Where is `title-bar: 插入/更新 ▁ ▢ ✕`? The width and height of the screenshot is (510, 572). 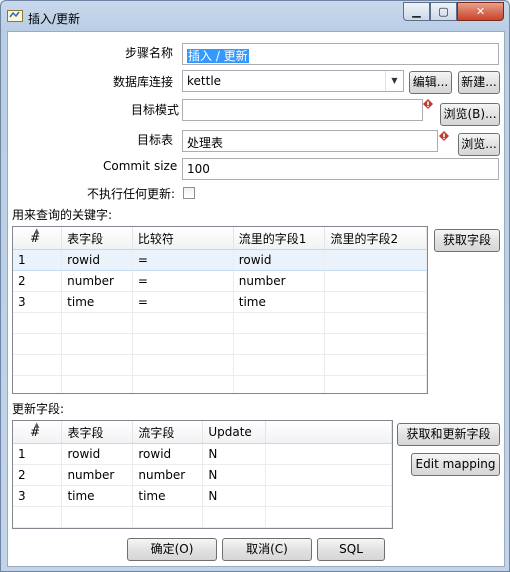 title-bar: 插入/更新 ▁ ▢ ✕ is located at coordinates (255, 16).